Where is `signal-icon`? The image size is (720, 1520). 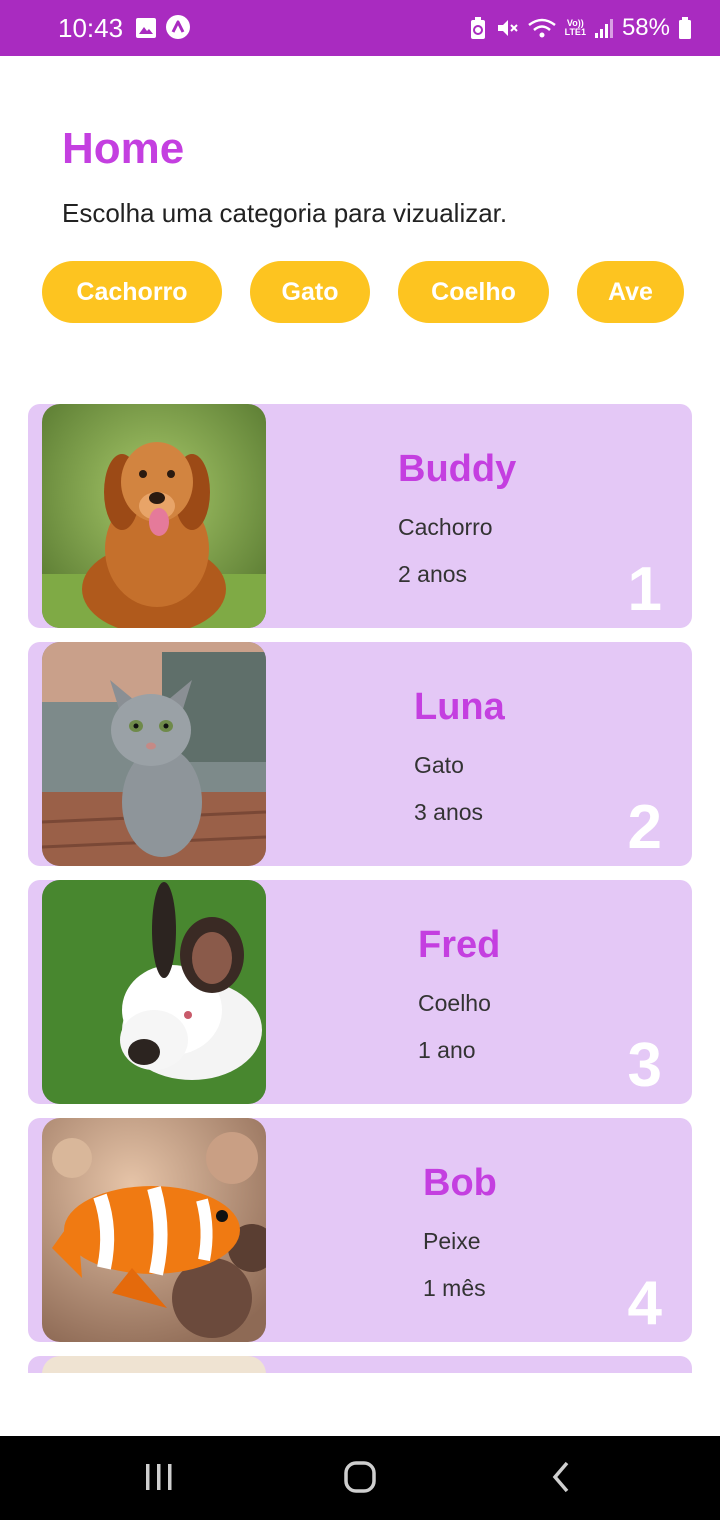 signal-icon is located at coordinates (603, 28).